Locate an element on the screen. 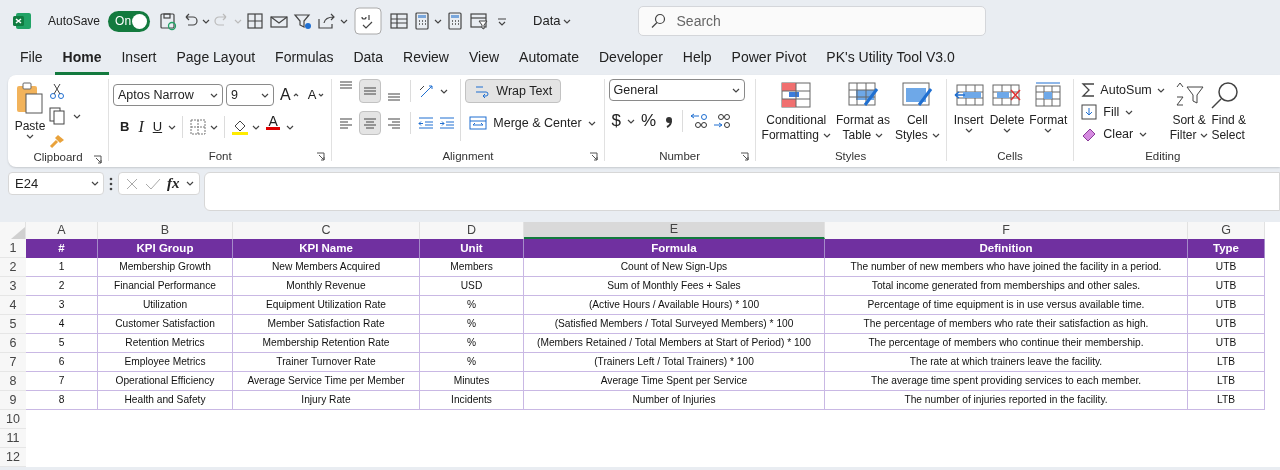  column-header: B is located at coordinates (165, 230).